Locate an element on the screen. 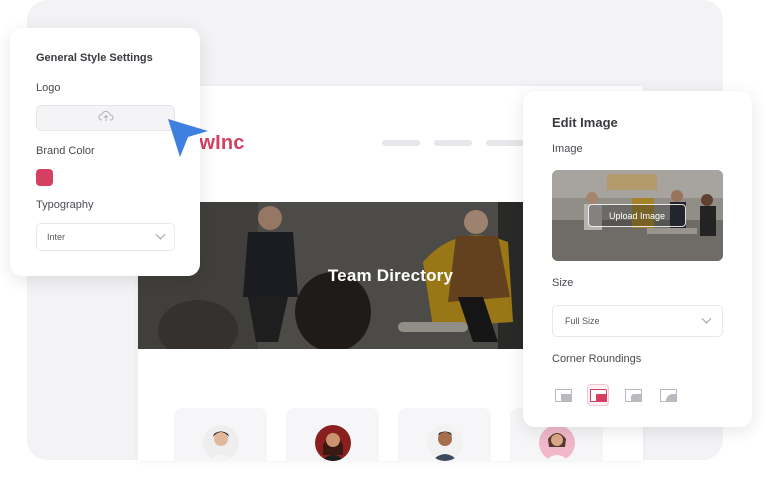 The image size is (765, 480). logo-label: Logo is located at coordinates (48, 88).